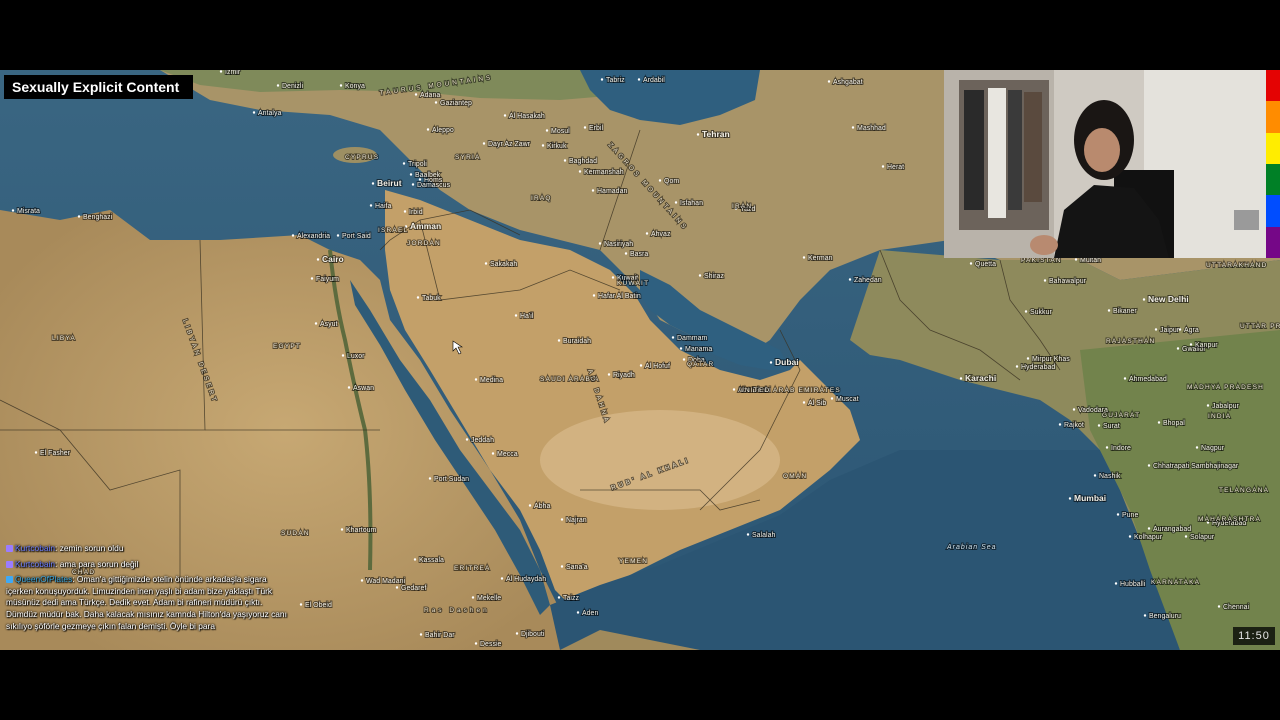 This screenshot has width=1280, height=720. I want to click on city-label: Mekelle, so click(489, 598).